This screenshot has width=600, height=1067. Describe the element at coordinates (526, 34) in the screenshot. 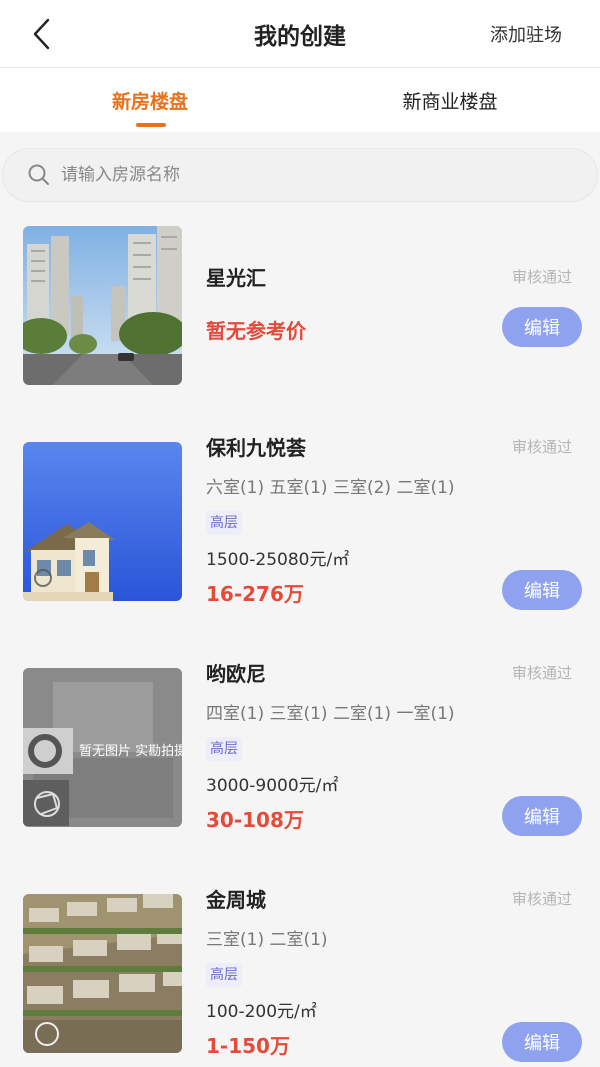

I see `add-resident-button: 添加驻场` at that location.